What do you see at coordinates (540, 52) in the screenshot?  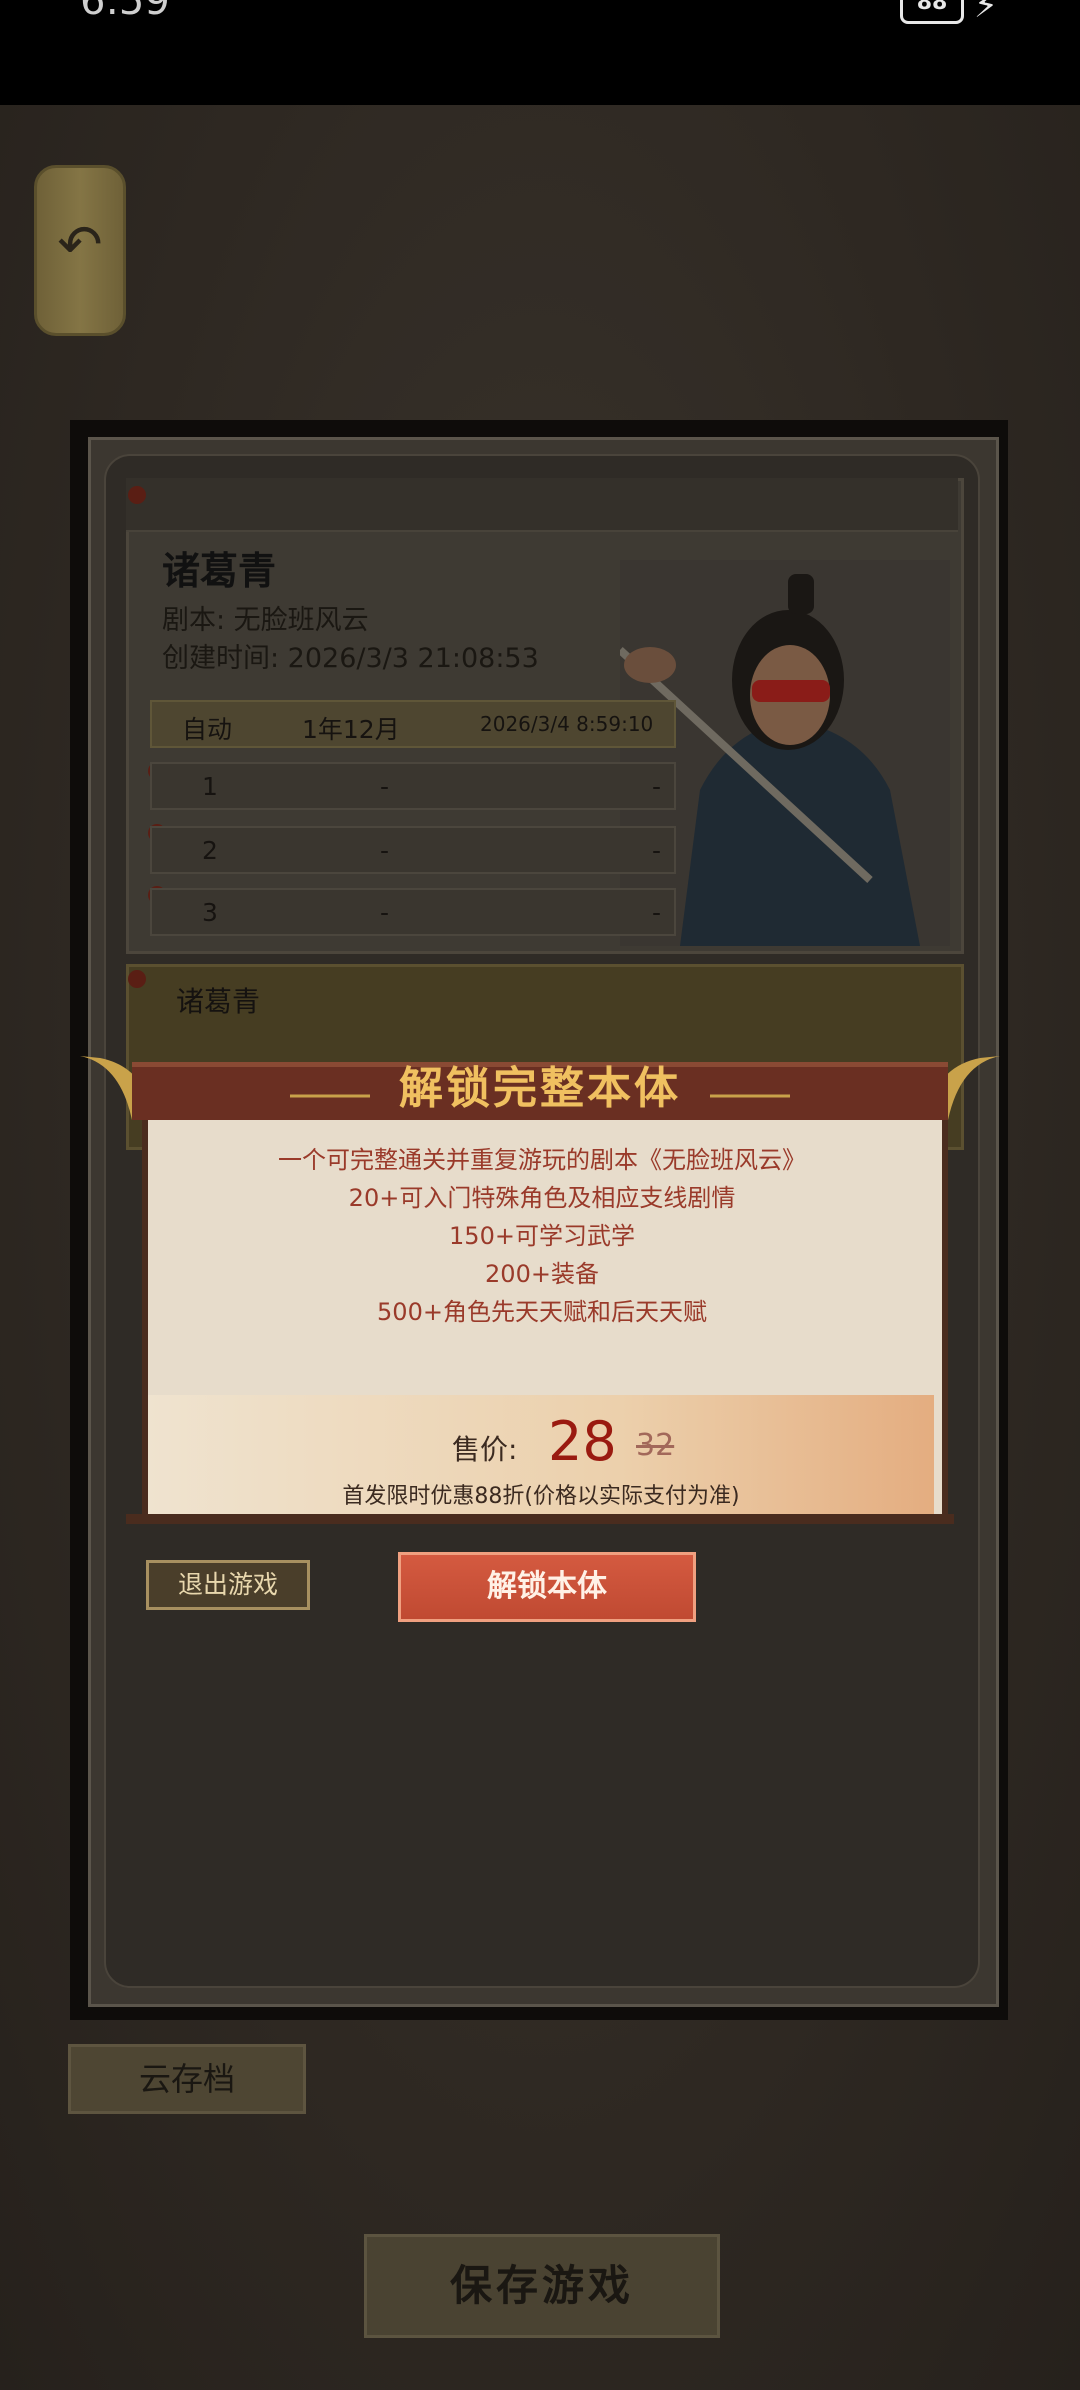 I see `status-bar: 6:59 88 ⚡` at bounding box center [540, 52].